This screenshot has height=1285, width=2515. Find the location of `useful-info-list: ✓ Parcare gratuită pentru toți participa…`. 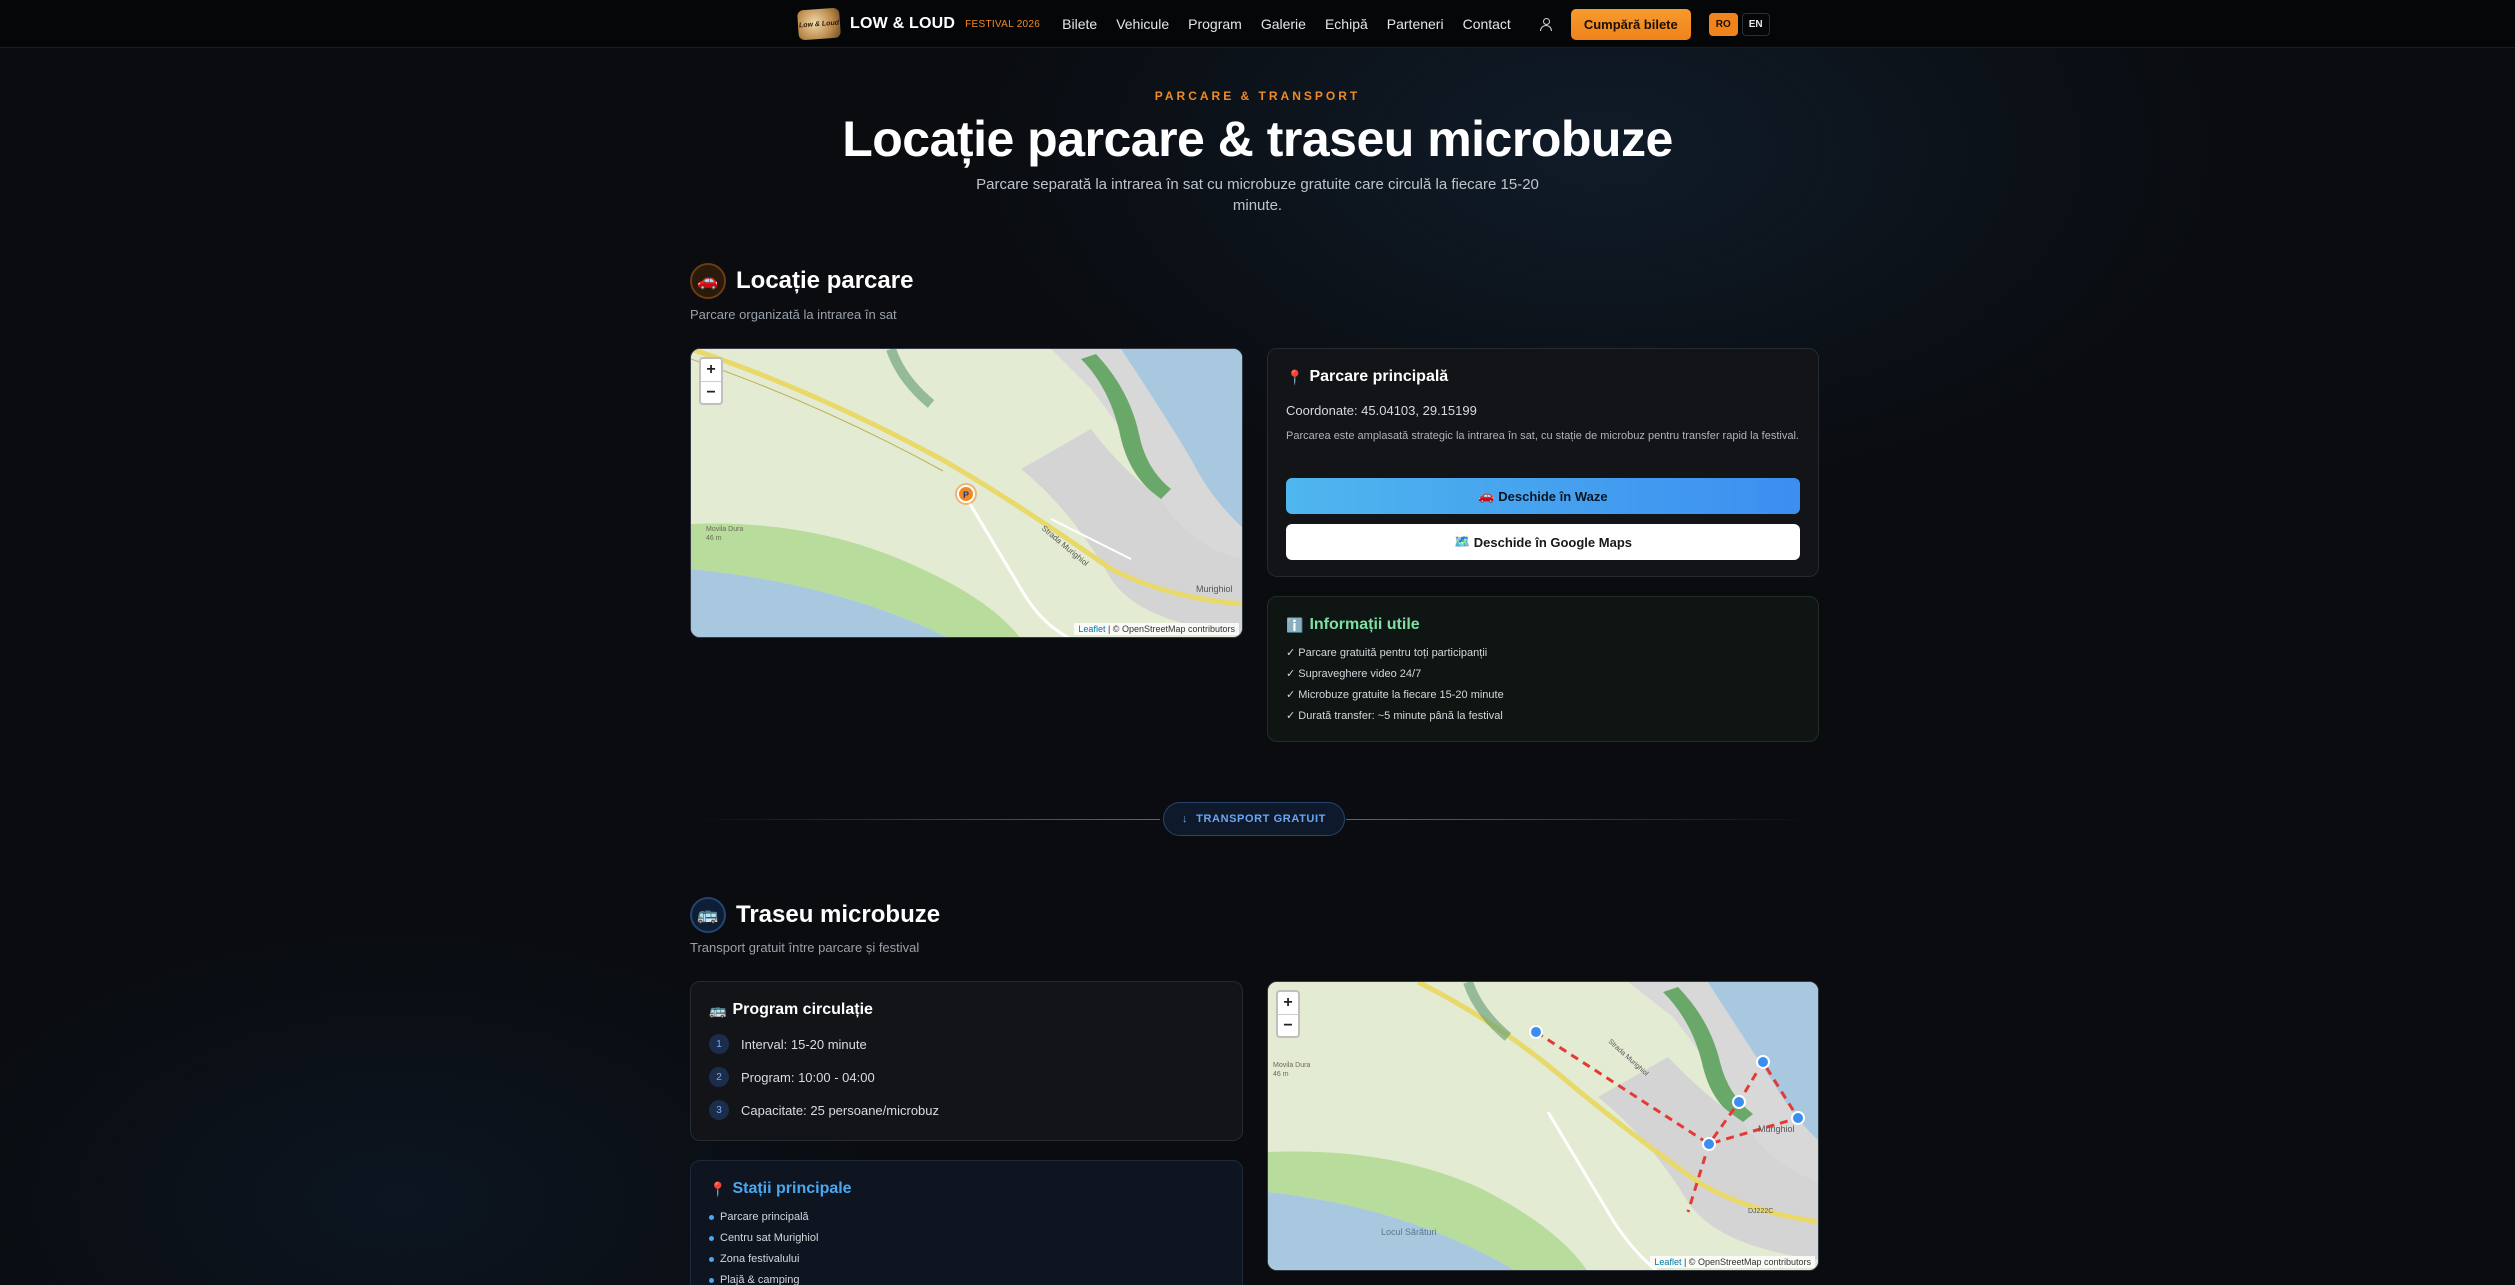

useful-info-list: ✓ Parcare gratuită pentru toți participa… is located at coordinates (1395, 688).